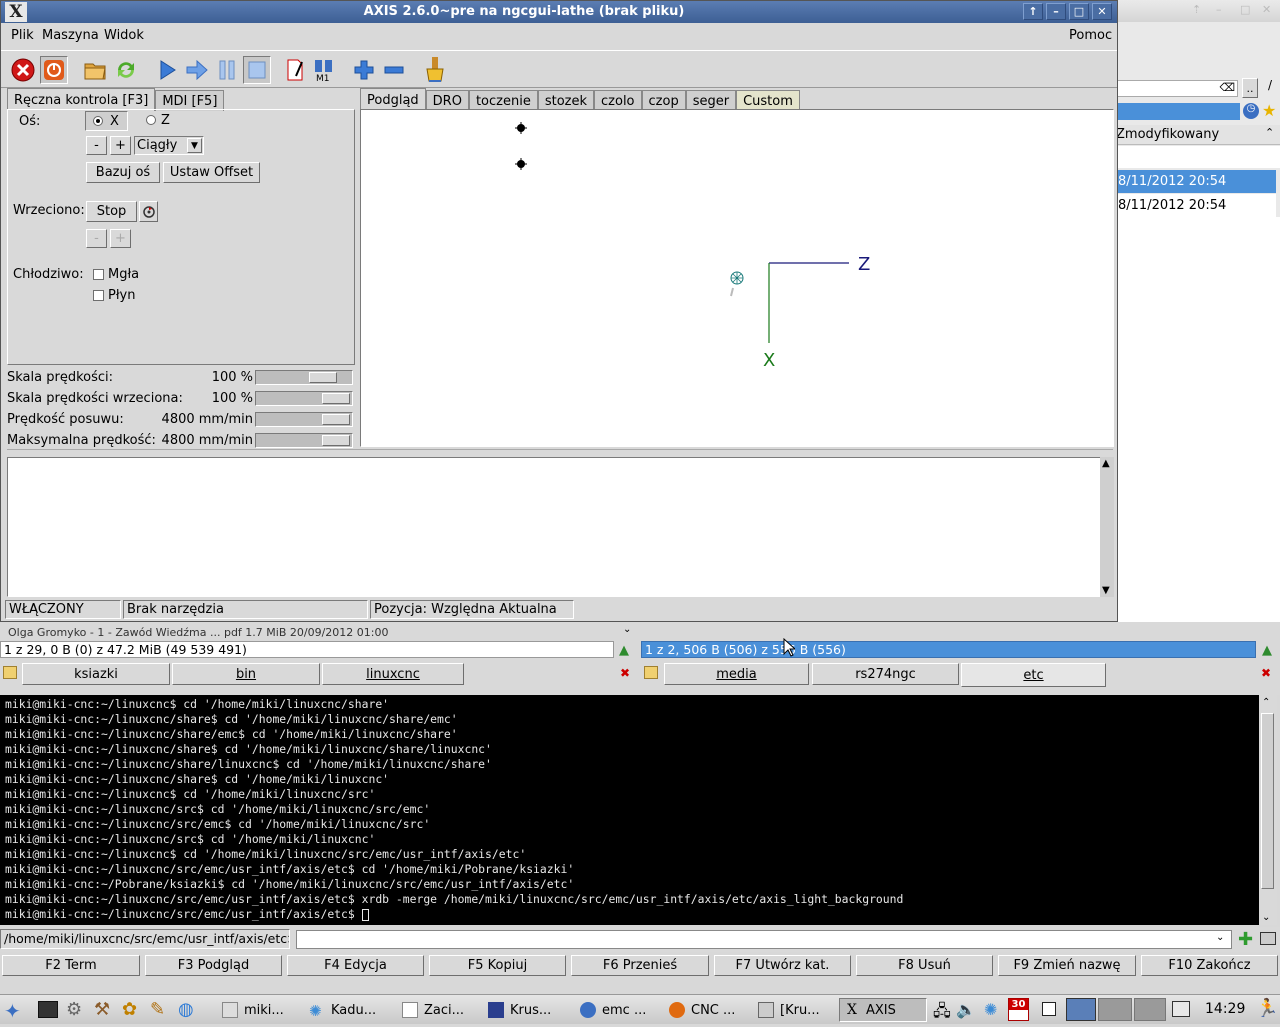  I want to click on weather-icon: ✺, so click(990, 1009).